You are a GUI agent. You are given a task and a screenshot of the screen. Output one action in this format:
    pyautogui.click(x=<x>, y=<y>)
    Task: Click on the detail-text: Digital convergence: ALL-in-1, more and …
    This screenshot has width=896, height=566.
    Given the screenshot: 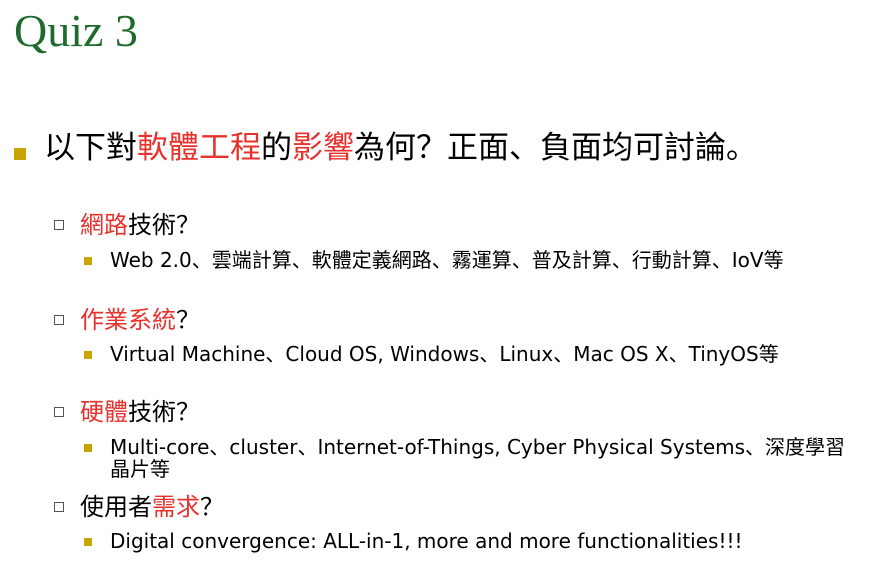 What is the action you would take?
    pyautogui.click(x=426, y=541)
    